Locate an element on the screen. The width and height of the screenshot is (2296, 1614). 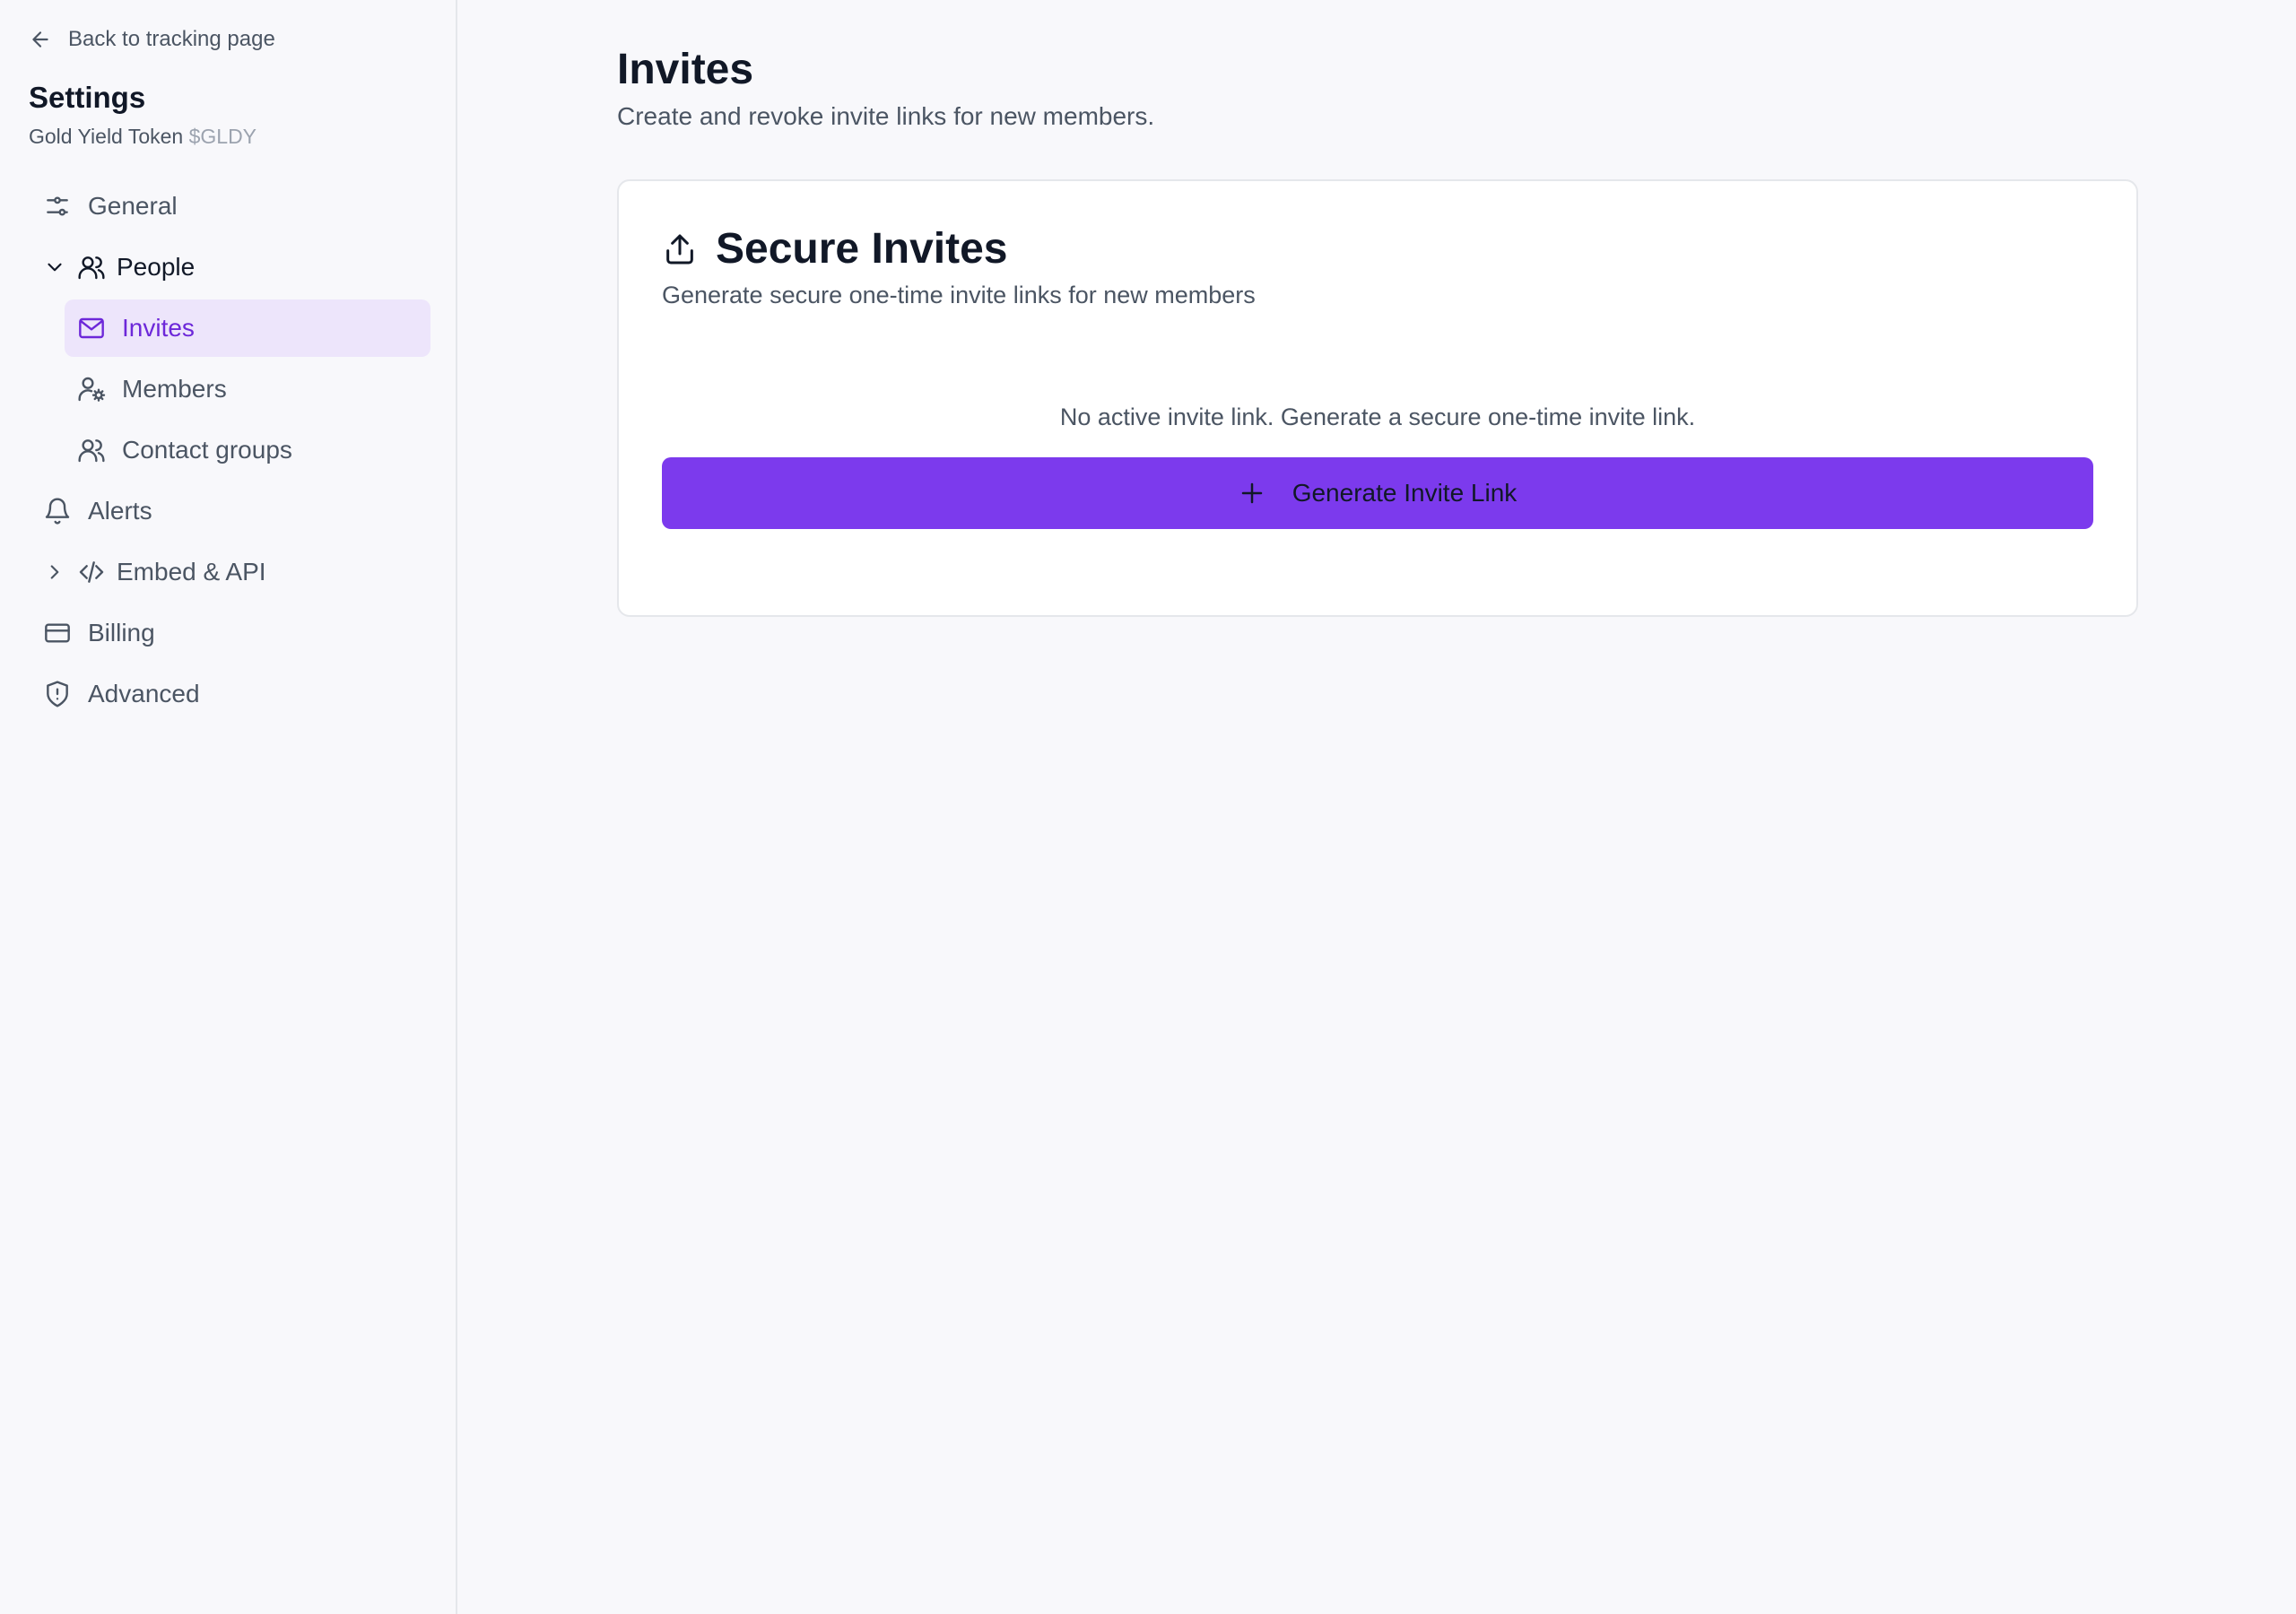
sidebar-item-label: Advanced is located at coordinates (144, 693).